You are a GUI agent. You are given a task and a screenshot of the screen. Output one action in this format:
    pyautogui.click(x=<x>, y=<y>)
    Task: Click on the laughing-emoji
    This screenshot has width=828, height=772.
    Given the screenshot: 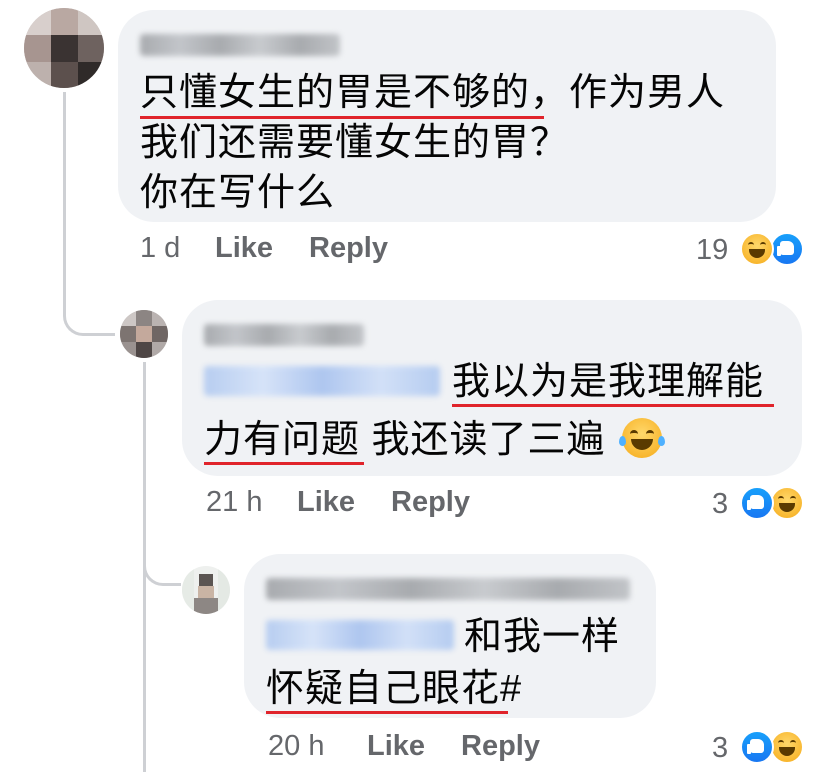 What is the action you would take?
    pyautogui.click(x=642, y=438)
    